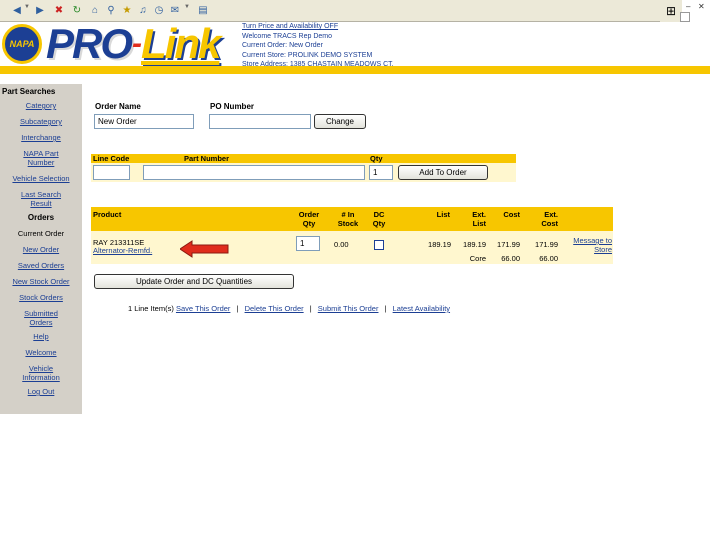 The height and width of the screenshot is (540, 720). I want to click on line-item-count: 1 Line Item(s), so click(151, 308).